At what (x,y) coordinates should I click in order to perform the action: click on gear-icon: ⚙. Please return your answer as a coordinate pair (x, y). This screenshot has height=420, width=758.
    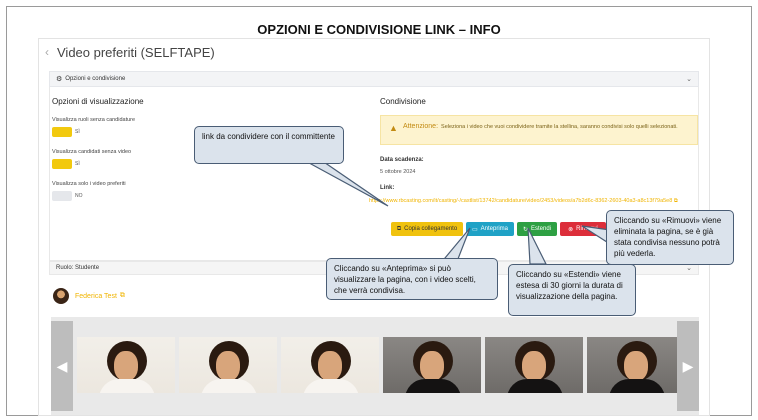
    Looking at the image, I should click on (59, 79).